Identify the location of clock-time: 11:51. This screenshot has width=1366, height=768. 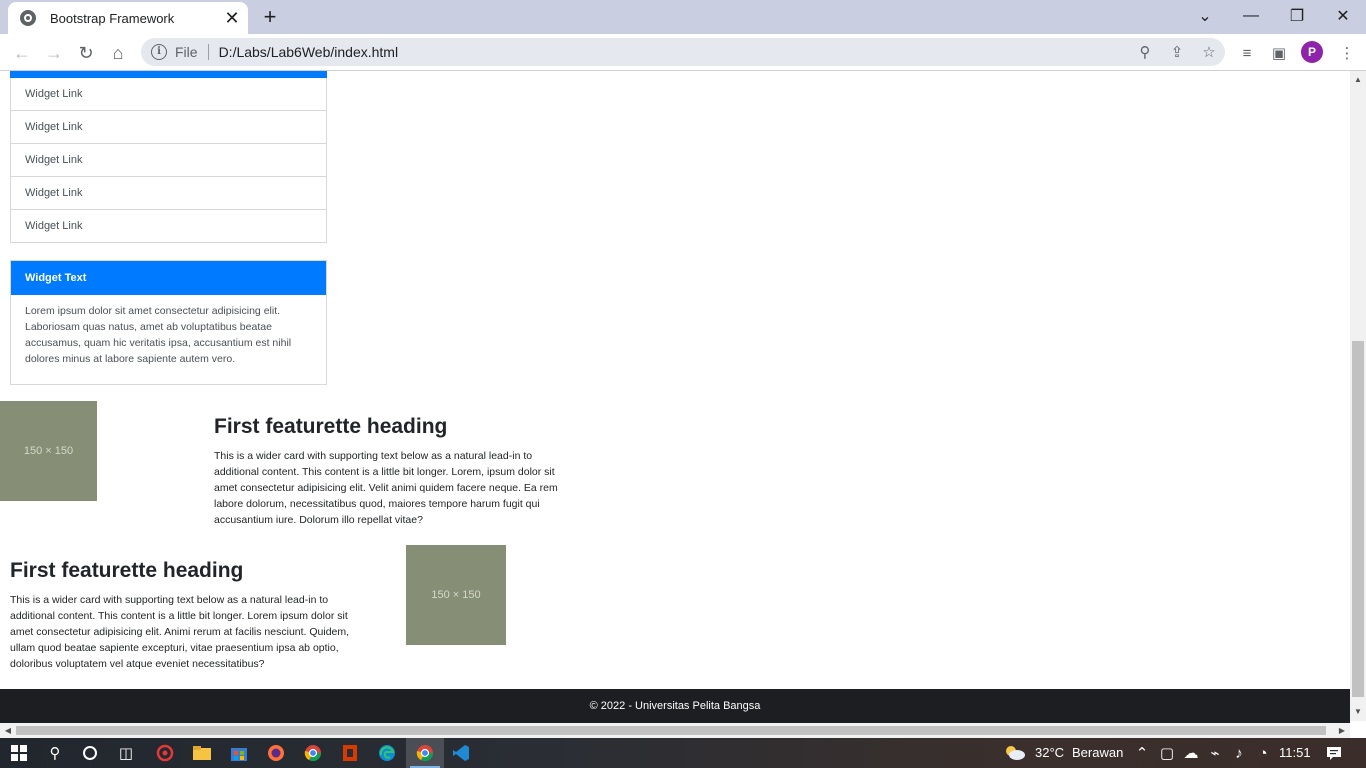
(1295, 753).